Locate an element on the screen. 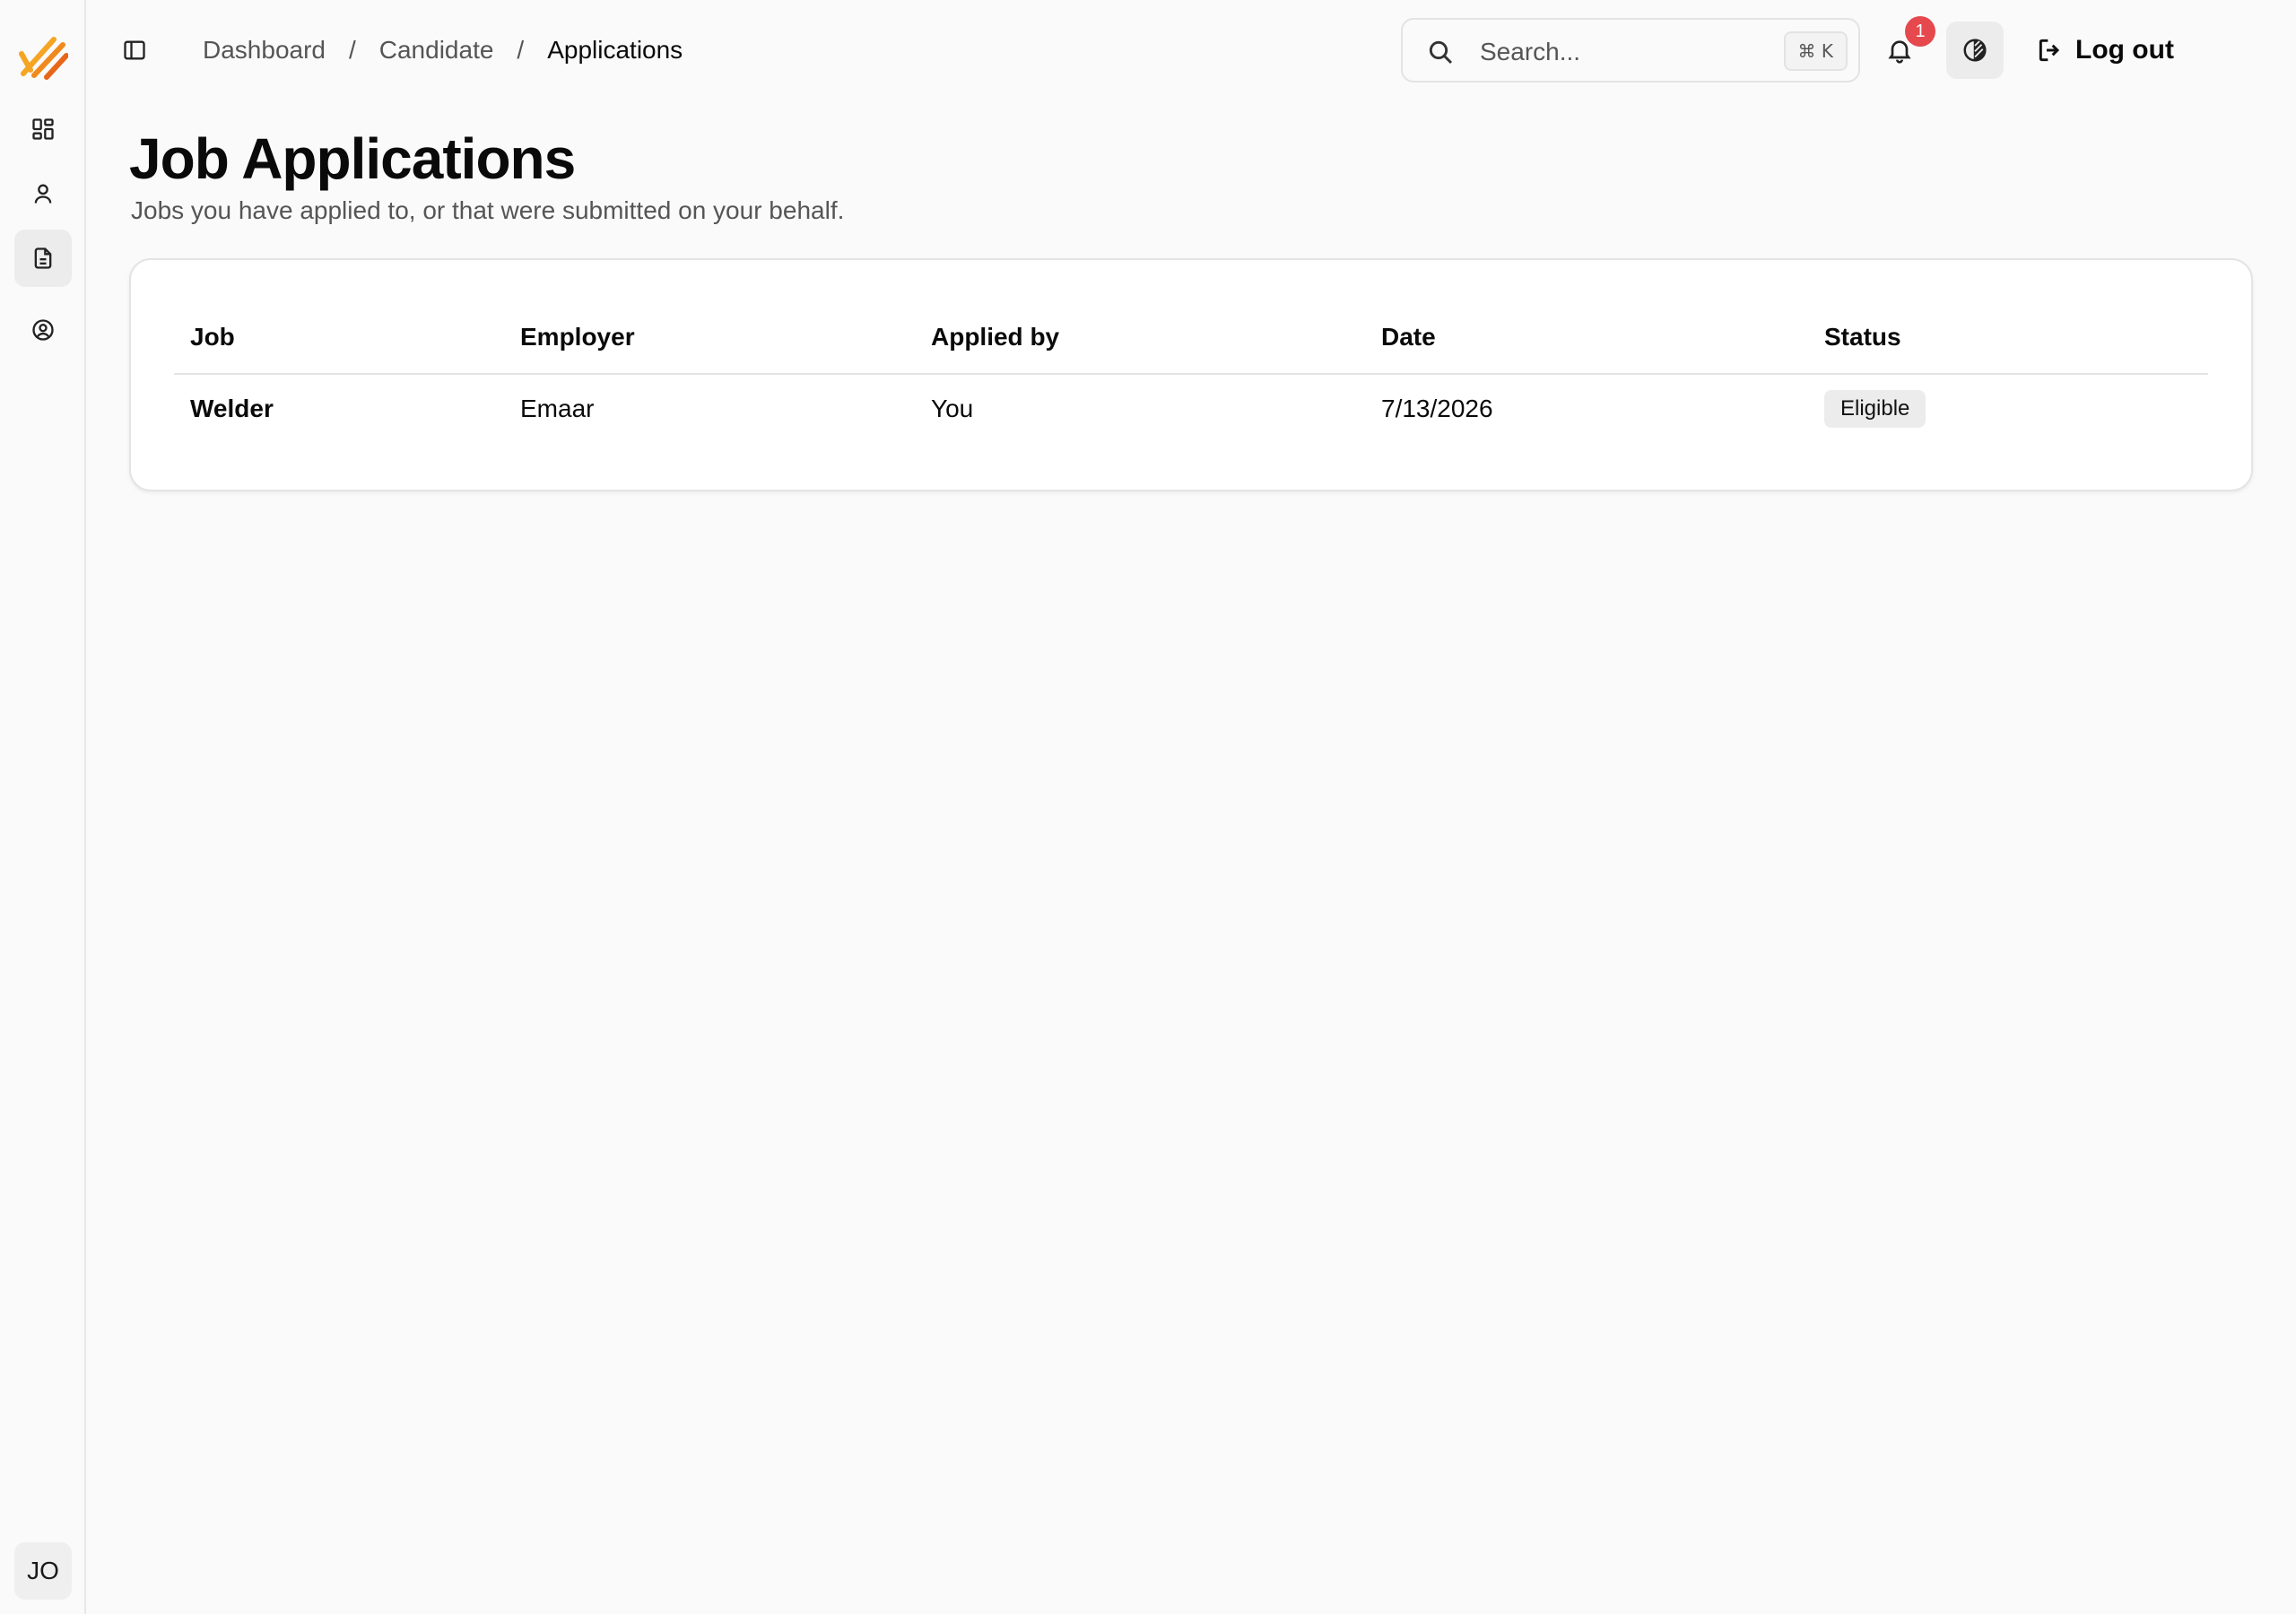 The width and height of the screenshot is (2296, 1614). table-row: Welder Emaar You 7/13/2026 Eligible is located at coordinates (1191, 411).